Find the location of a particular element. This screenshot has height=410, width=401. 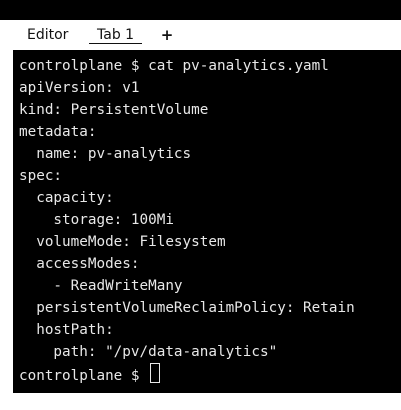

terminal-cursor is located at coordinates (155, 373).